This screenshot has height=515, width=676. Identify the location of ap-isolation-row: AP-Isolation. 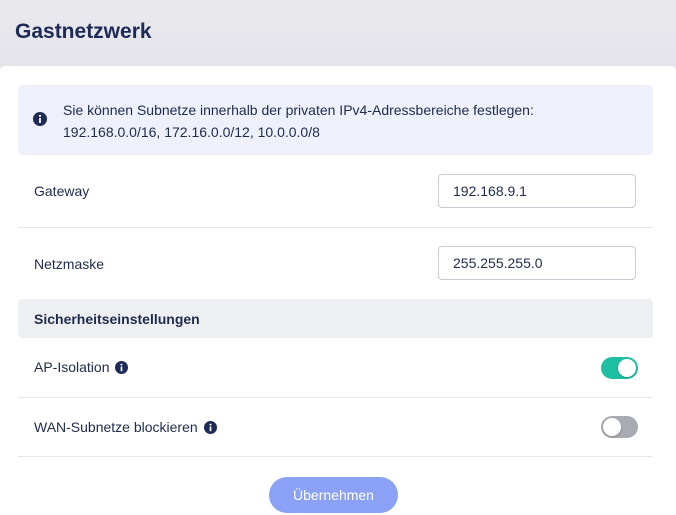
(335, 367).